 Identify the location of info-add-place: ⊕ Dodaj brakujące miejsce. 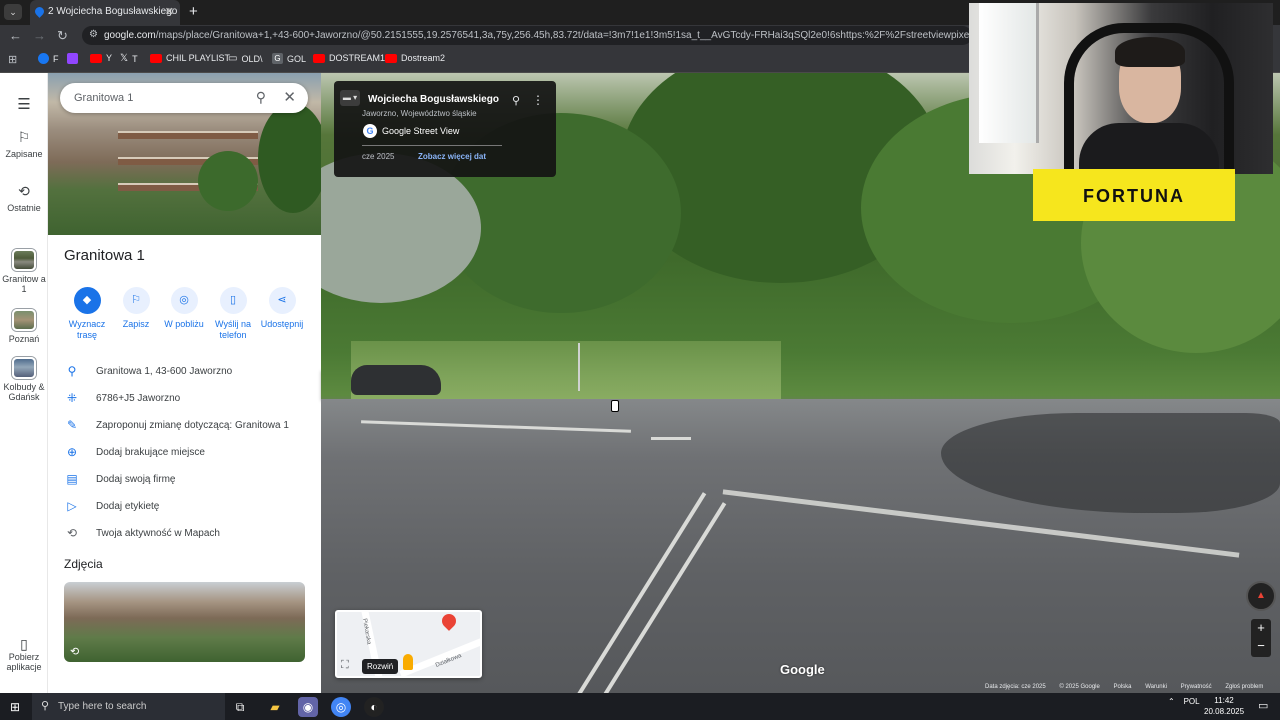
(184, 452).